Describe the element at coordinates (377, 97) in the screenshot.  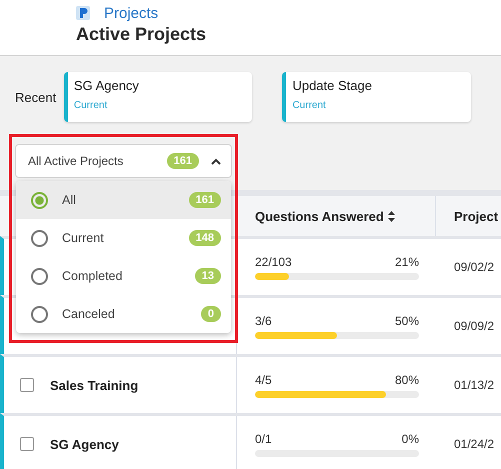
I see `recent-project-card: Update Stage Current` at that location.